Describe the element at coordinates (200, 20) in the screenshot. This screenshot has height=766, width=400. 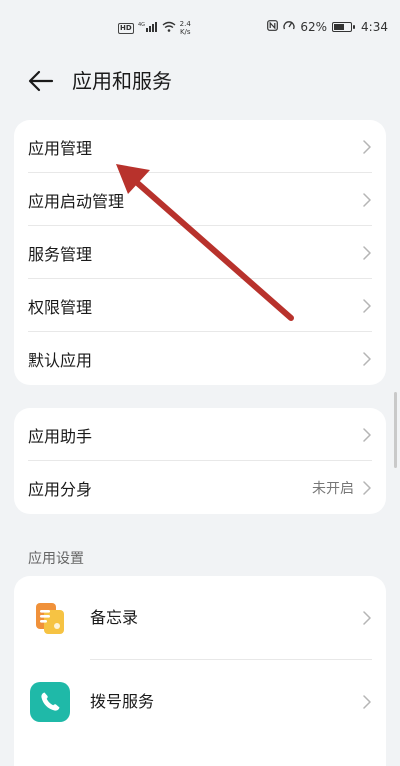
I see `status-bar: HD 4G 2.4 K/s 62% 4:34` at that location.